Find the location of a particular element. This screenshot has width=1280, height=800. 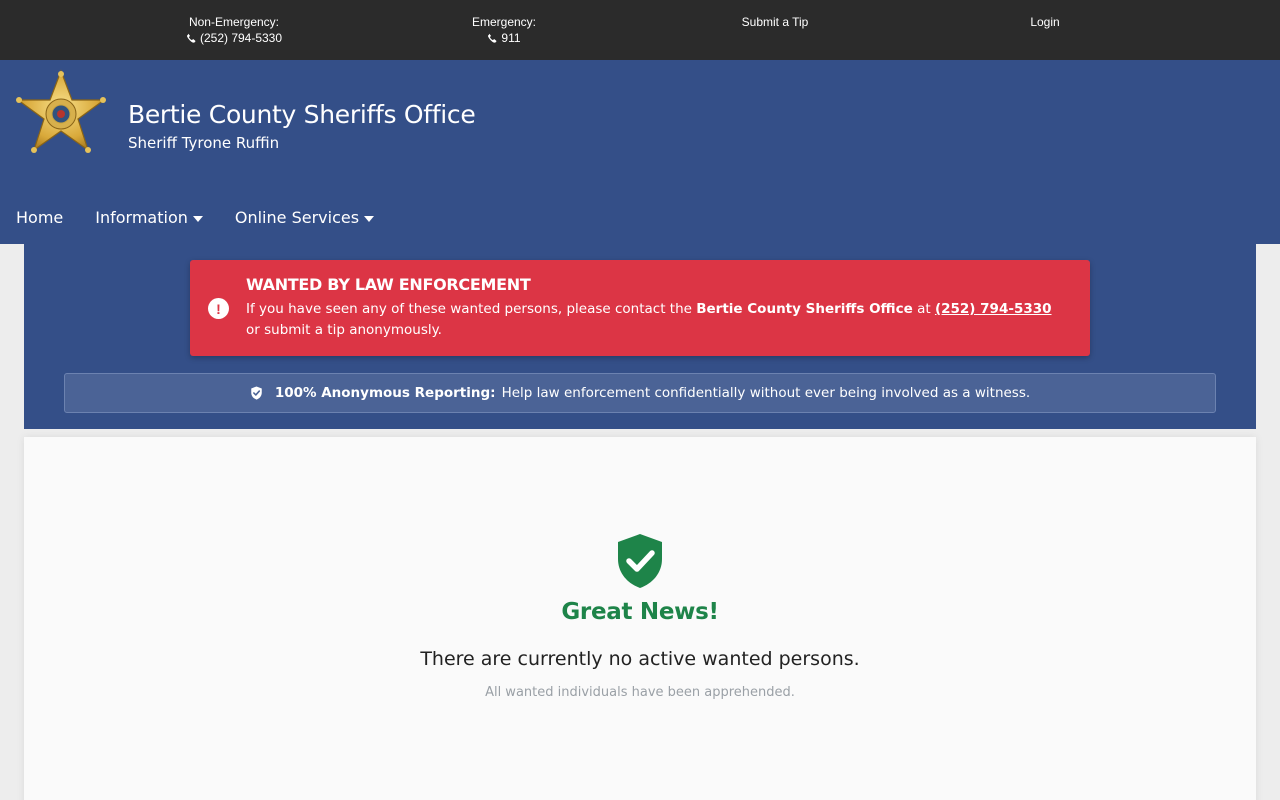

alert-text-after: or submit a tip anonymously. is located at coordinates (344, 330).